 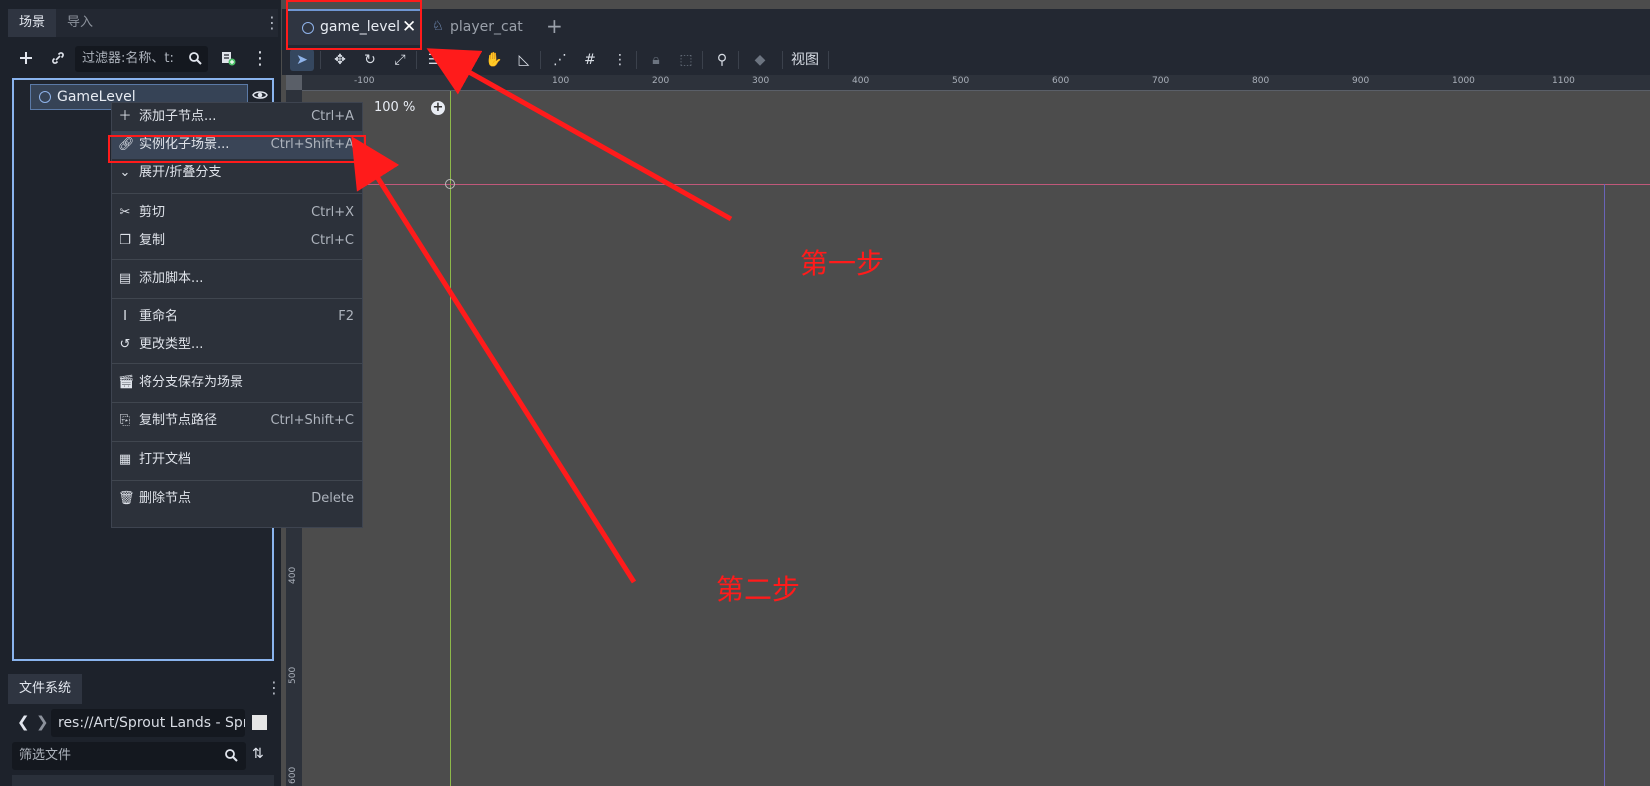 What do you see at coordinates (842, 263) in the screenshot?
I see `annotation-step1: 第一步` at bounding box center [842, 263].